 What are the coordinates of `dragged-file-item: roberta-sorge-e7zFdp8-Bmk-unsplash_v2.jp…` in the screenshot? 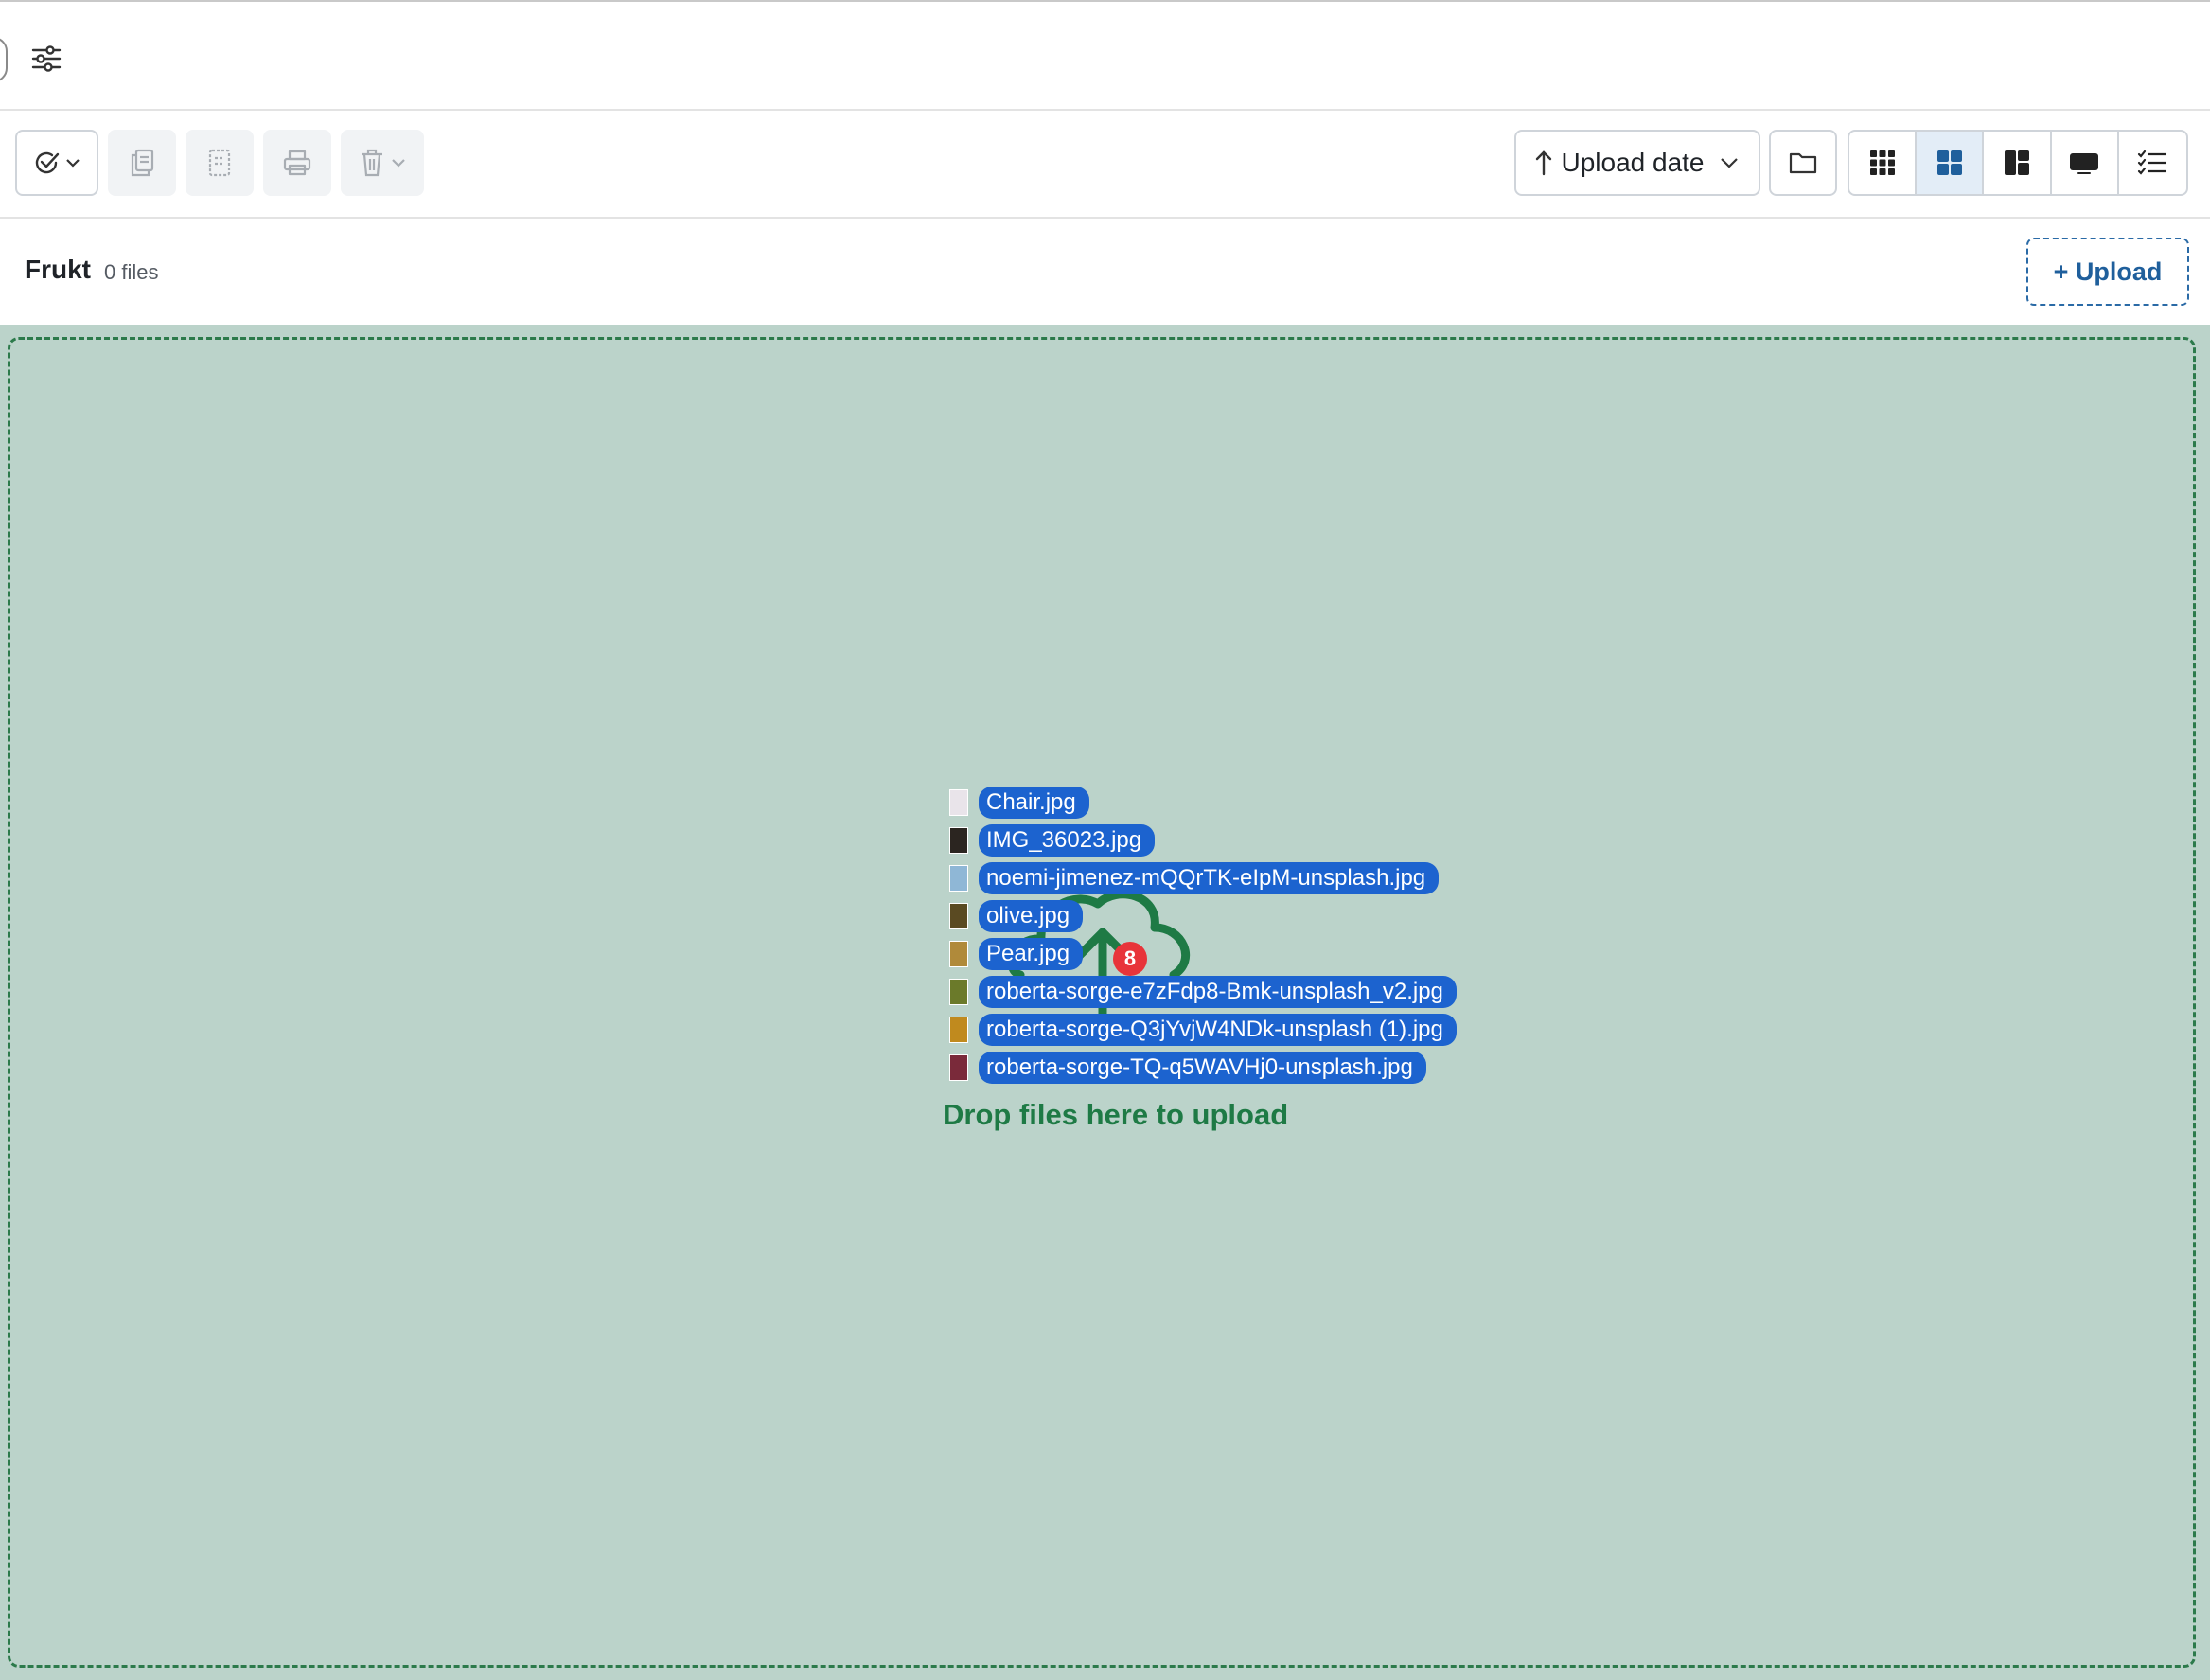 It's located at (1203, 992).